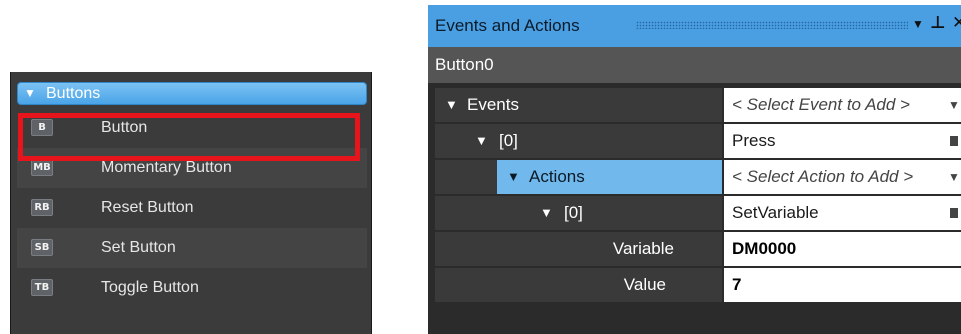 This screenshot has width=961, height=334. What do you see at coordinates (42, 207) in the screenshot?
I see `reset-button-icon: RB` at bounding box center [42, 207].